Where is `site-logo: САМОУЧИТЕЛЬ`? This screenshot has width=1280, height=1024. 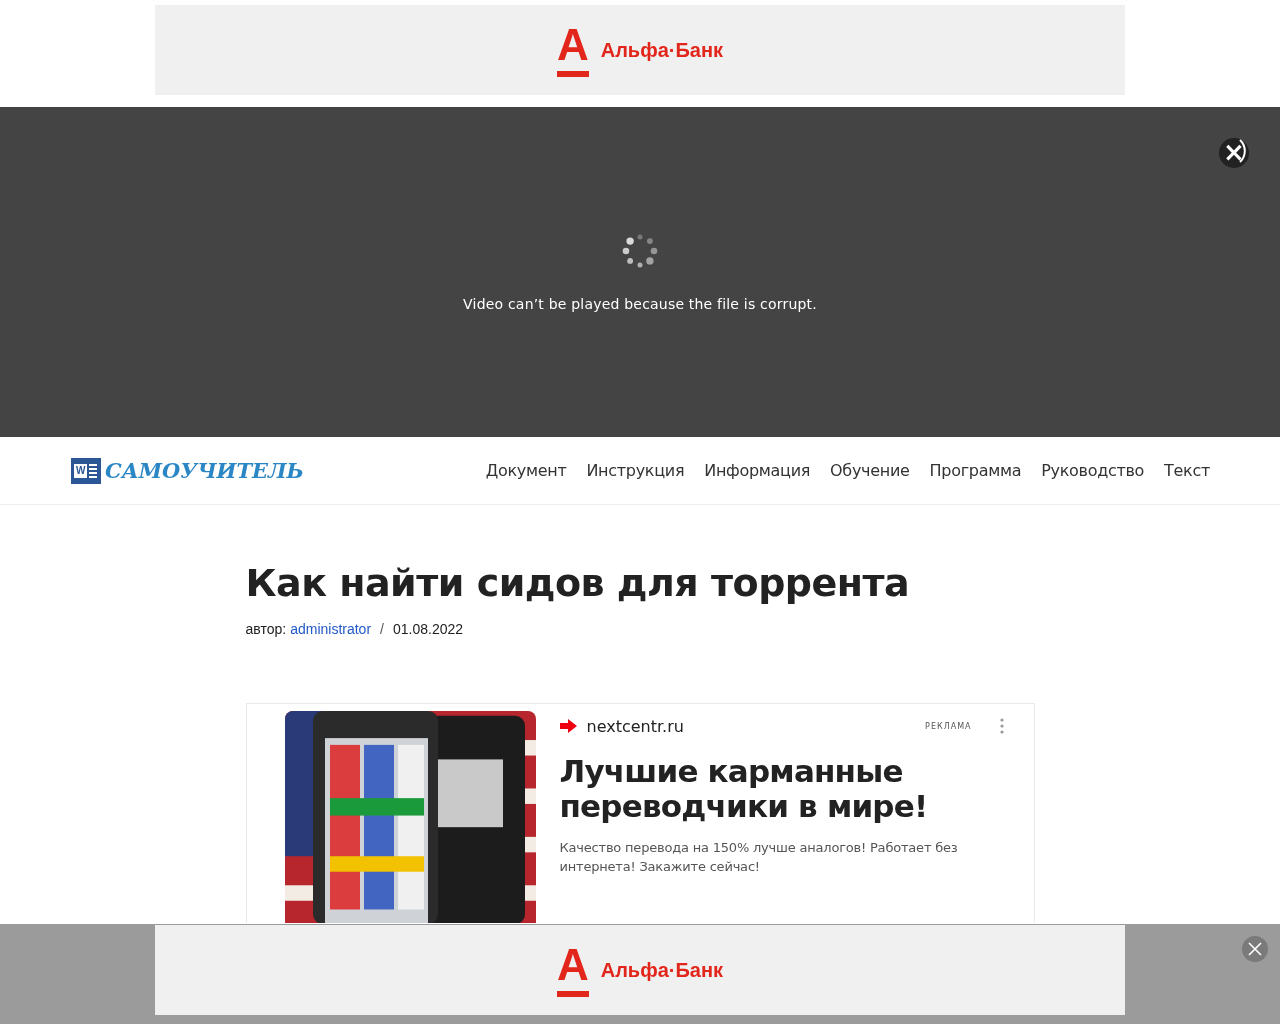 site-logo: САМОУЧИТЕЛЬ is located at coordinates (204, 470).